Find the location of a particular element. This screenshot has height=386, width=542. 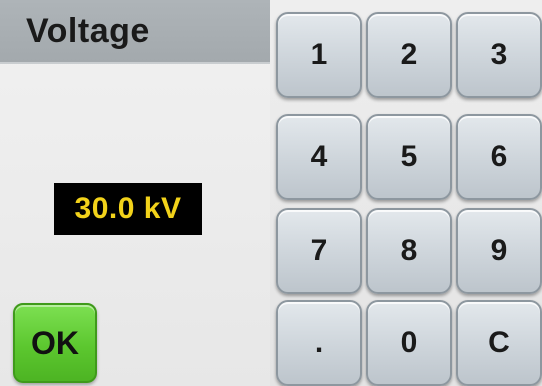

key-9: 9 is located at coordinates (499, 251).